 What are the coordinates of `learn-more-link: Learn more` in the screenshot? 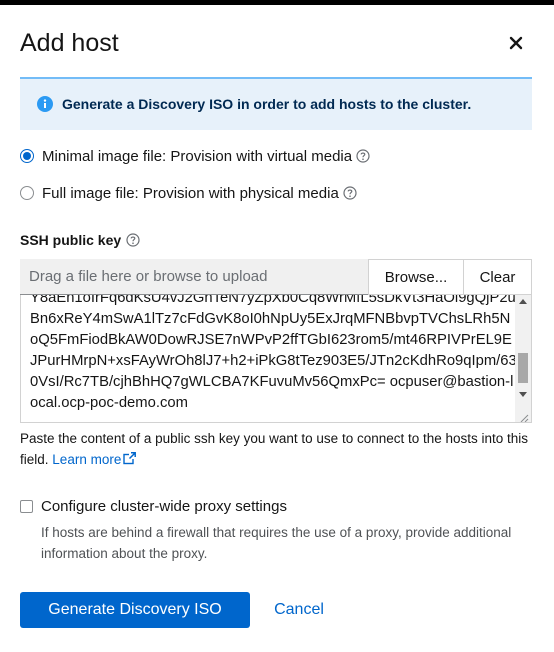 It's located at (94, 458).